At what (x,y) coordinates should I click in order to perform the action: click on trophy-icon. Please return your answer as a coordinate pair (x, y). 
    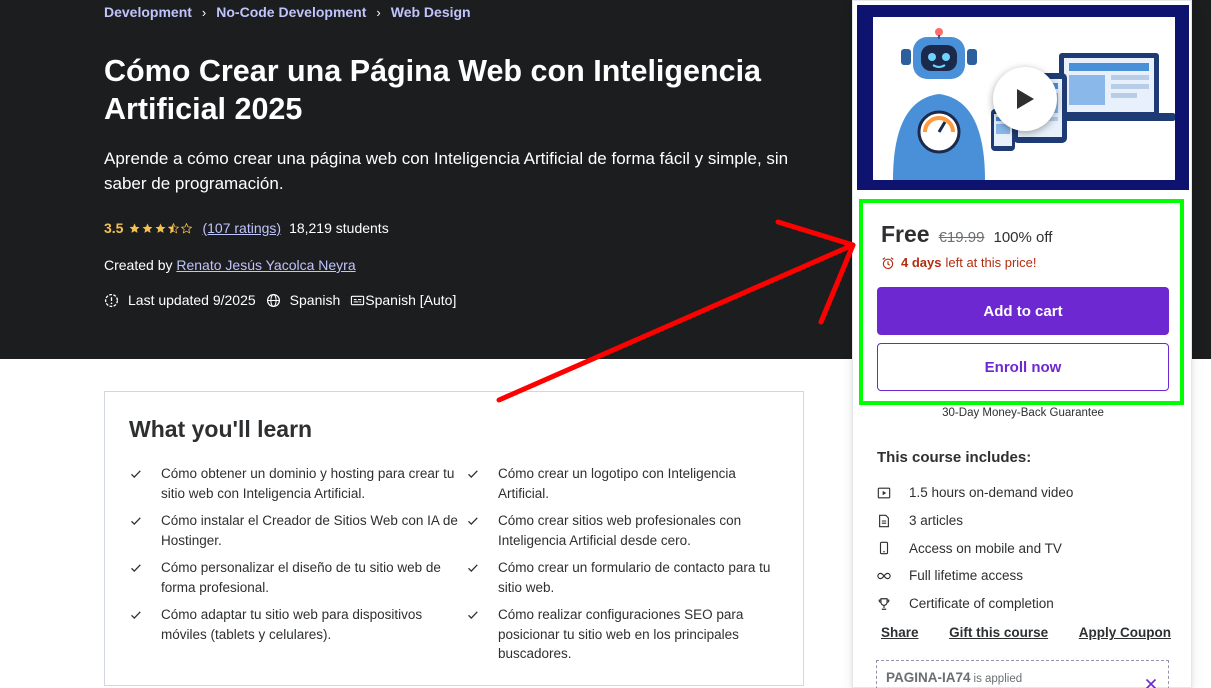
    Looking at the image, I should click on (884, 603).